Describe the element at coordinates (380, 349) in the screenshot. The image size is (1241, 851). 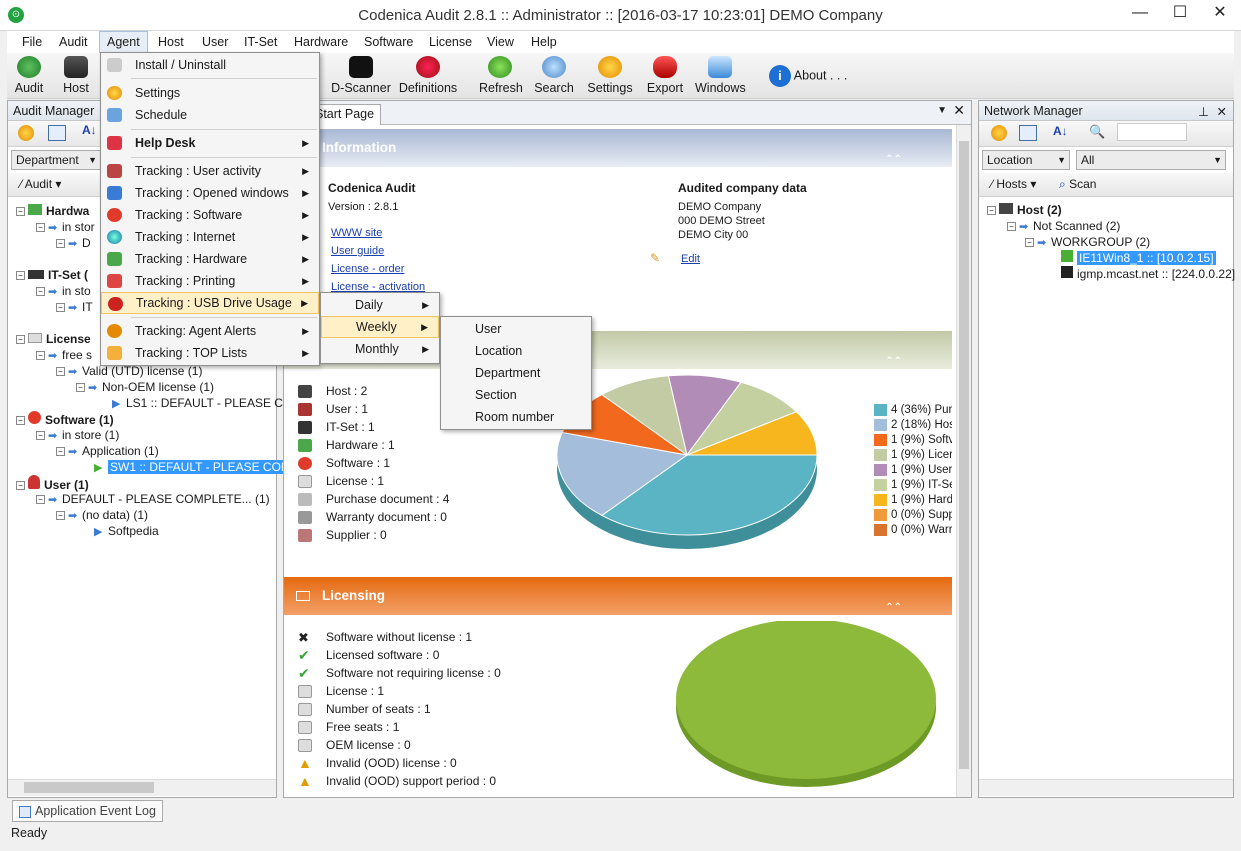
I see `menu-item-monthly: Monthly ▶` at that location.